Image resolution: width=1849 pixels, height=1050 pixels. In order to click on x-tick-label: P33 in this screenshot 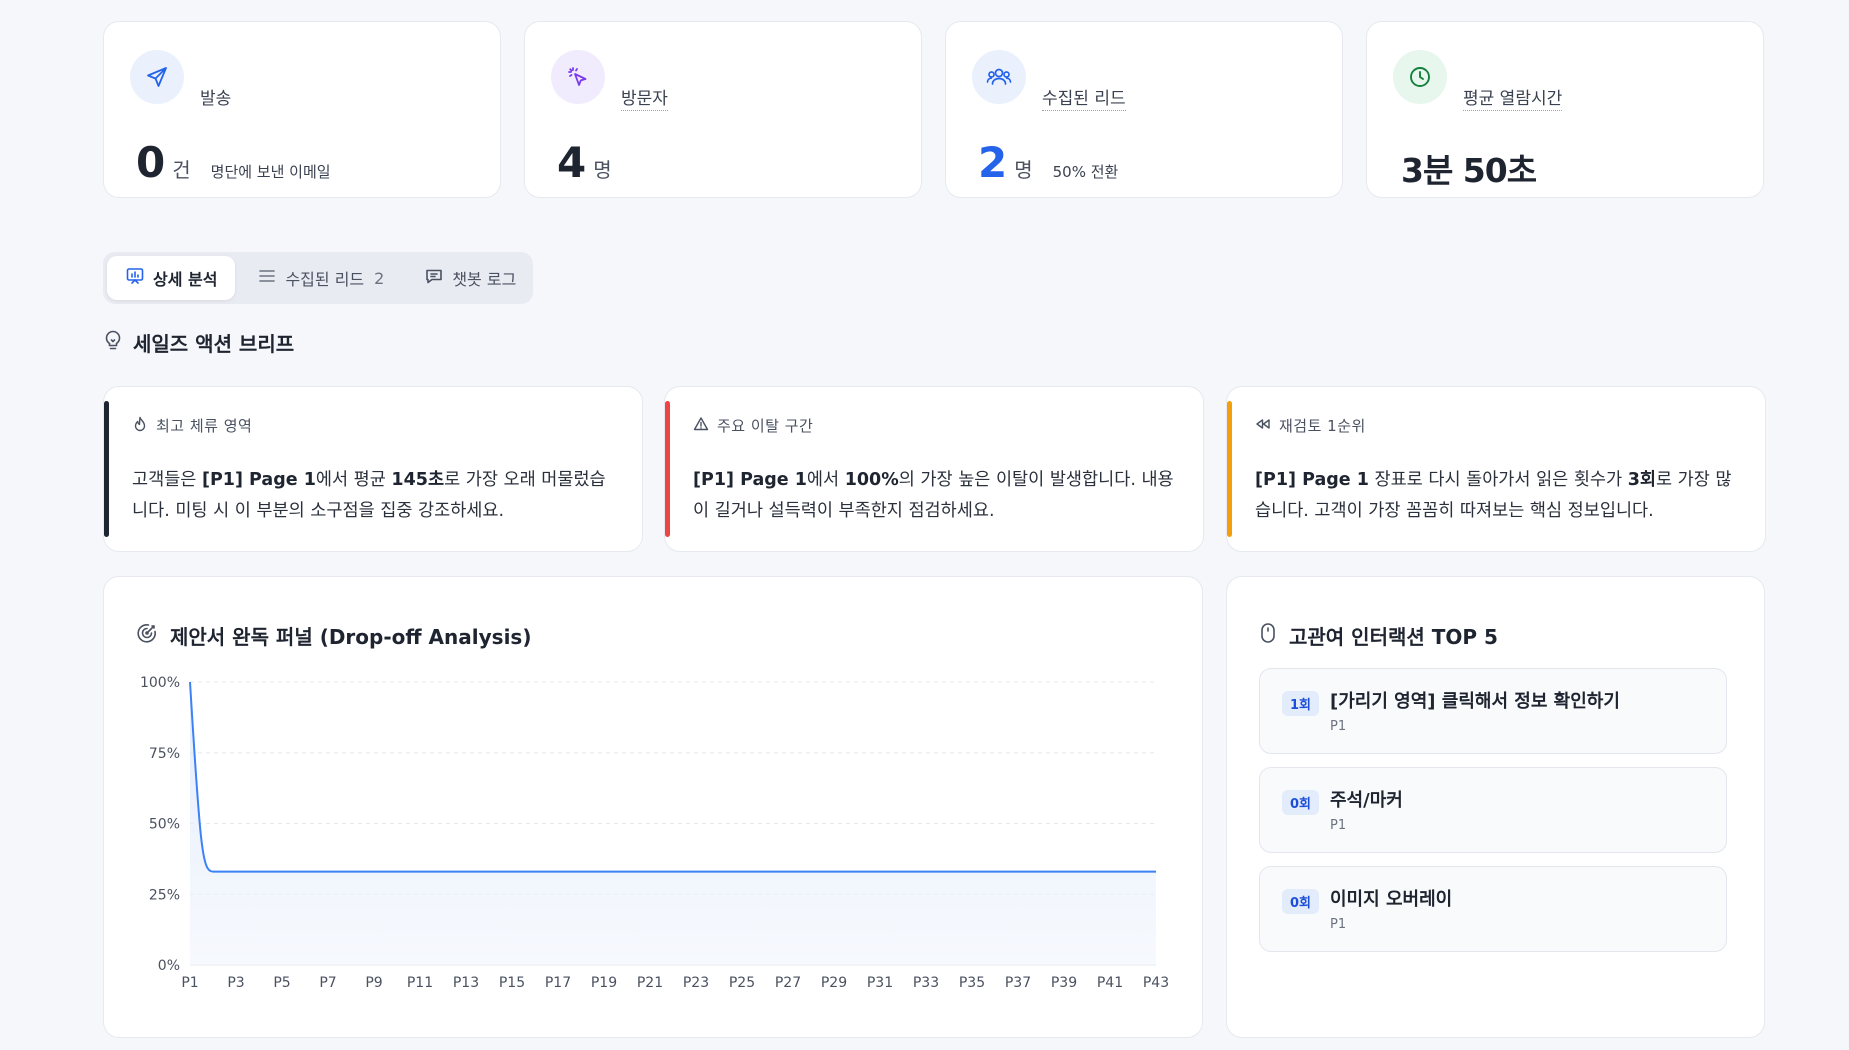, I will do `click(926, 983)`.